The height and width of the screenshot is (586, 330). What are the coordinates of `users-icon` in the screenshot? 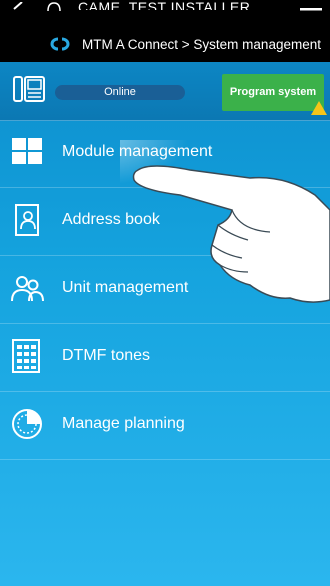 It's located at (27, 289).